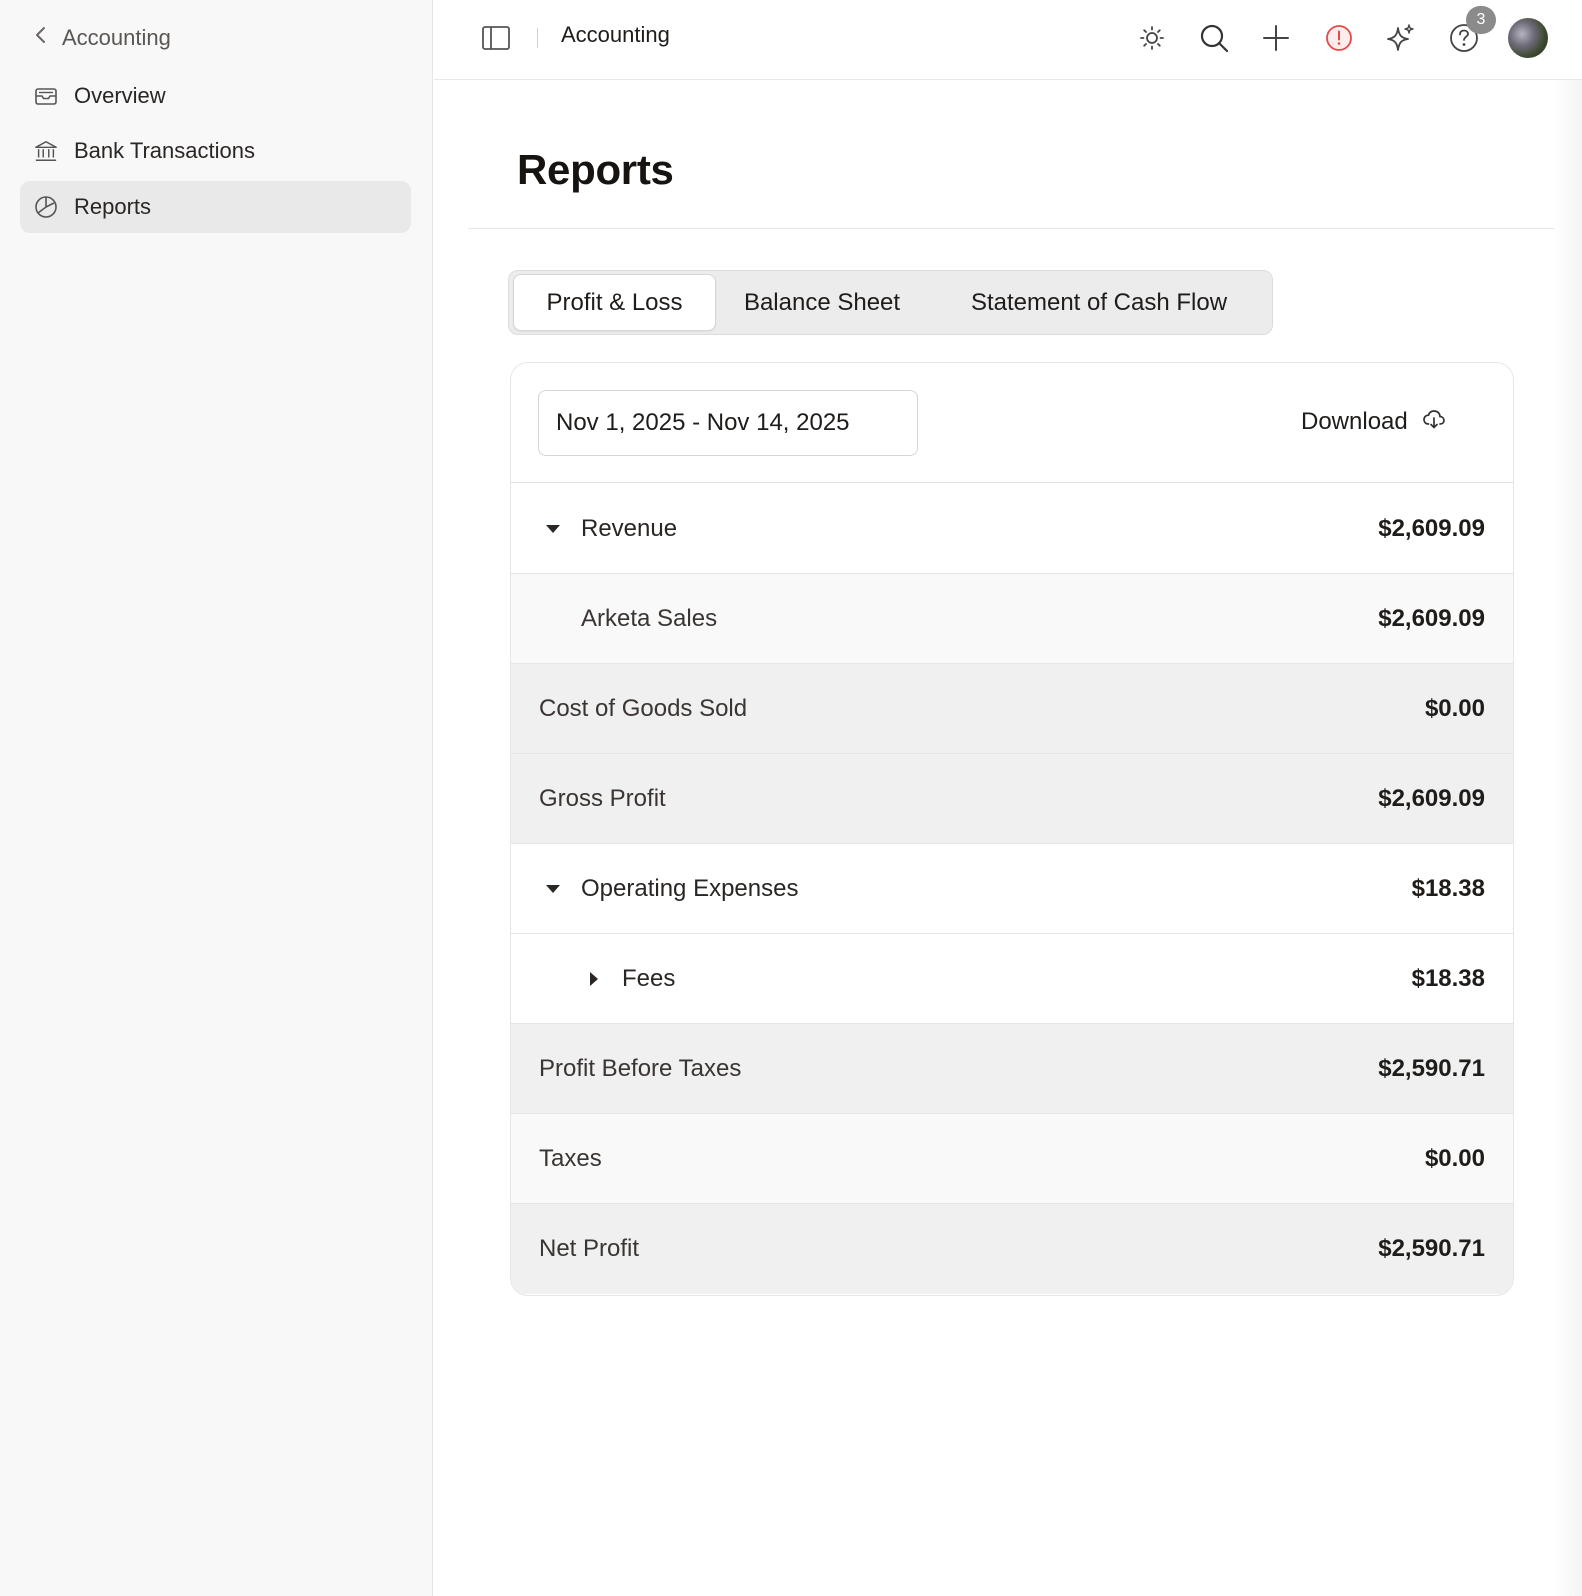 The width and height of the screenshot is (1582, 1596). Describe the element at coordinates (1012, 709) in the screenshot. I see `report-row-cogs: Cost of Goods Sold $0.00` at that location.